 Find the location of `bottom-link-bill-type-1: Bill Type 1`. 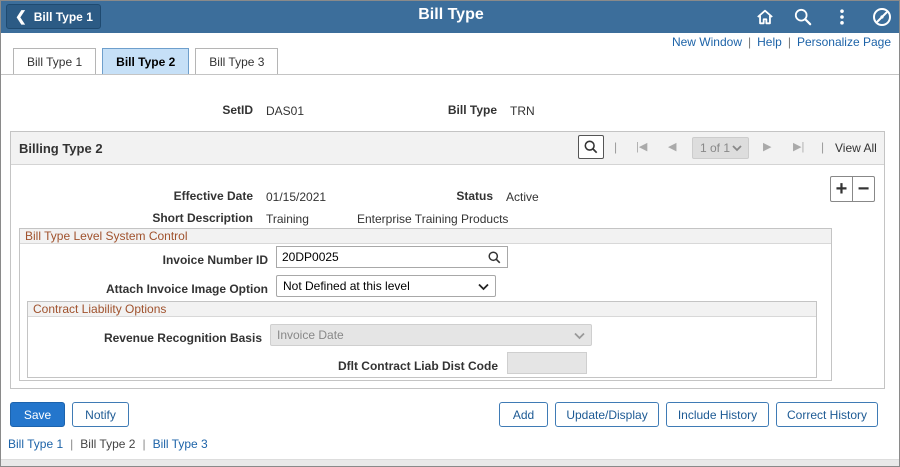

bottom-link-bill-type-1: Bill Type 1 is located at coordinates (35, 444).